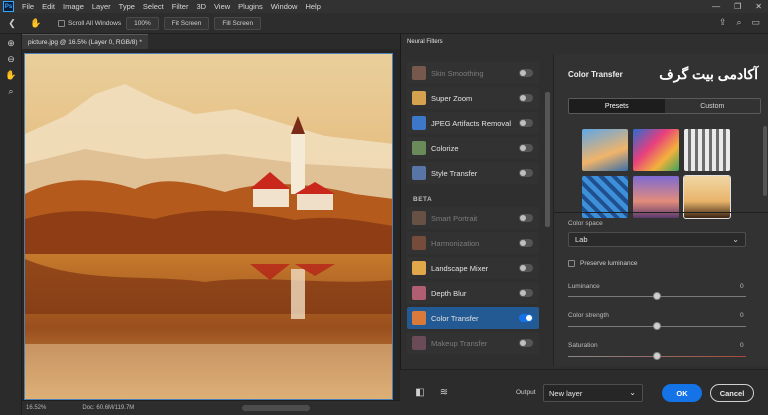 The width and height of the screenshot is (768, 415). What do you see at coordinates (444, 392) in the screenshot?
I see `layers-icon: ≋` at bounding box center [444, 392].